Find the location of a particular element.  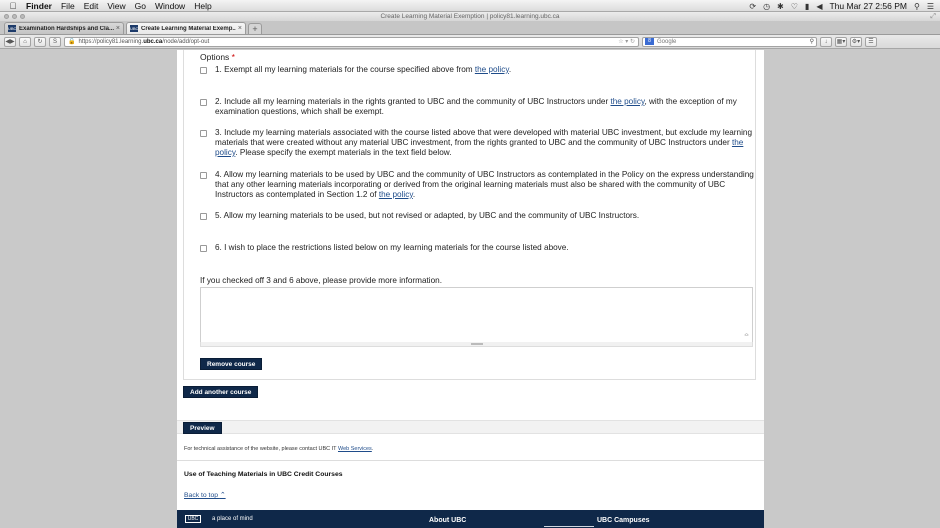

option-1-checkbox is located at coordinates (203, 70).